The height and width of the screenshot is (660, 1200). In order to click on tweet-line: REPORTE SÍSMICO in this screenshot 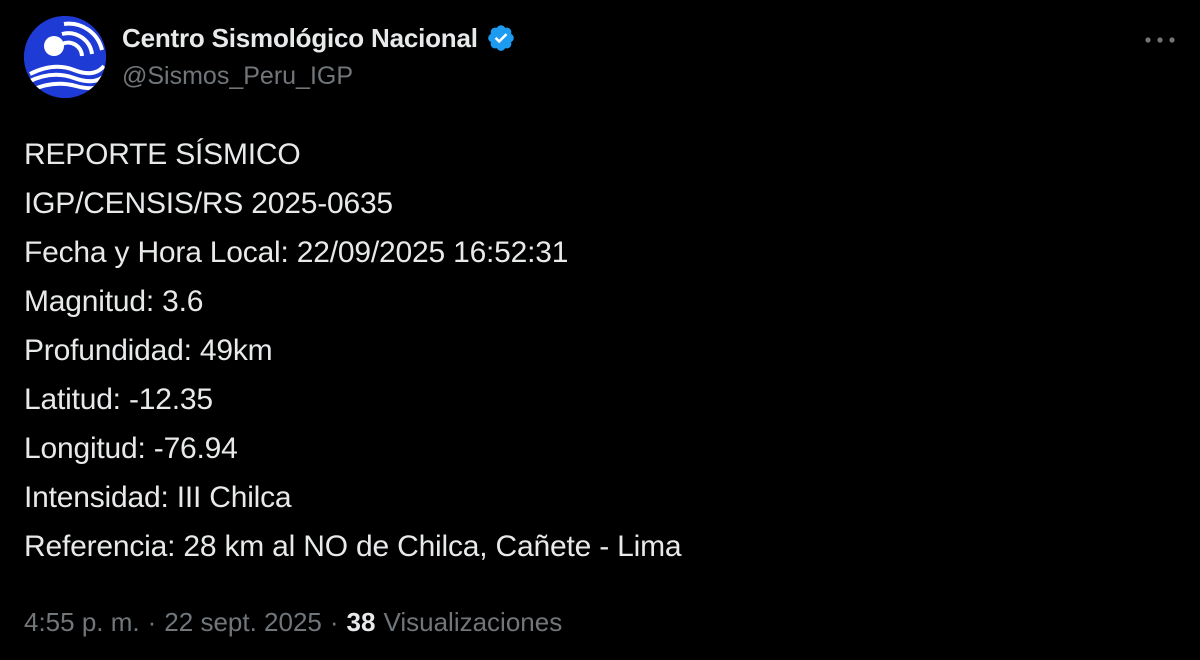, I will do `click(162, 154)`.